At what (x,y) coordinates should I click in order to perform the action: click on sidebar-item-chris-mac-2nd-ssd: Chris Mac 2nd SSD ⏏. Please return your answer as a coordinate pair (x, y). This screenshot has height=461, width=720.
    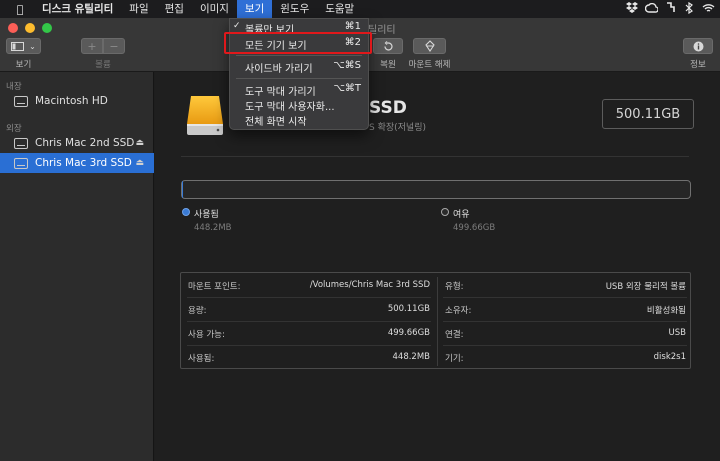
    Looking at the image, I should click on (77, 143).